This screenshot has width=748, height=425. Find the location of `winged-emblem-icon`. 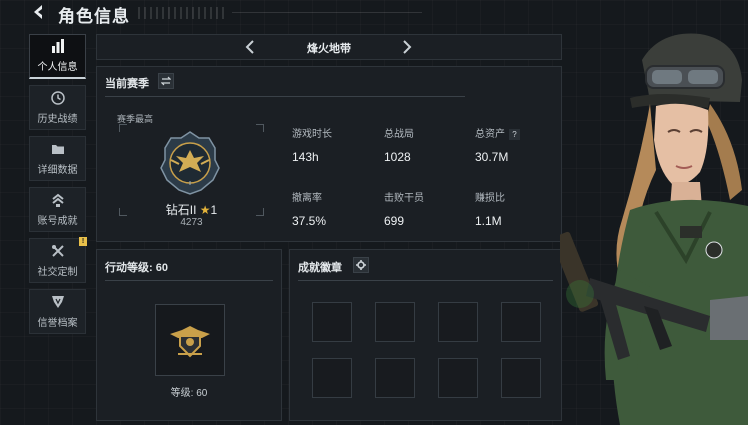

winged-emblem-icon is located at coordinates (190, 342).